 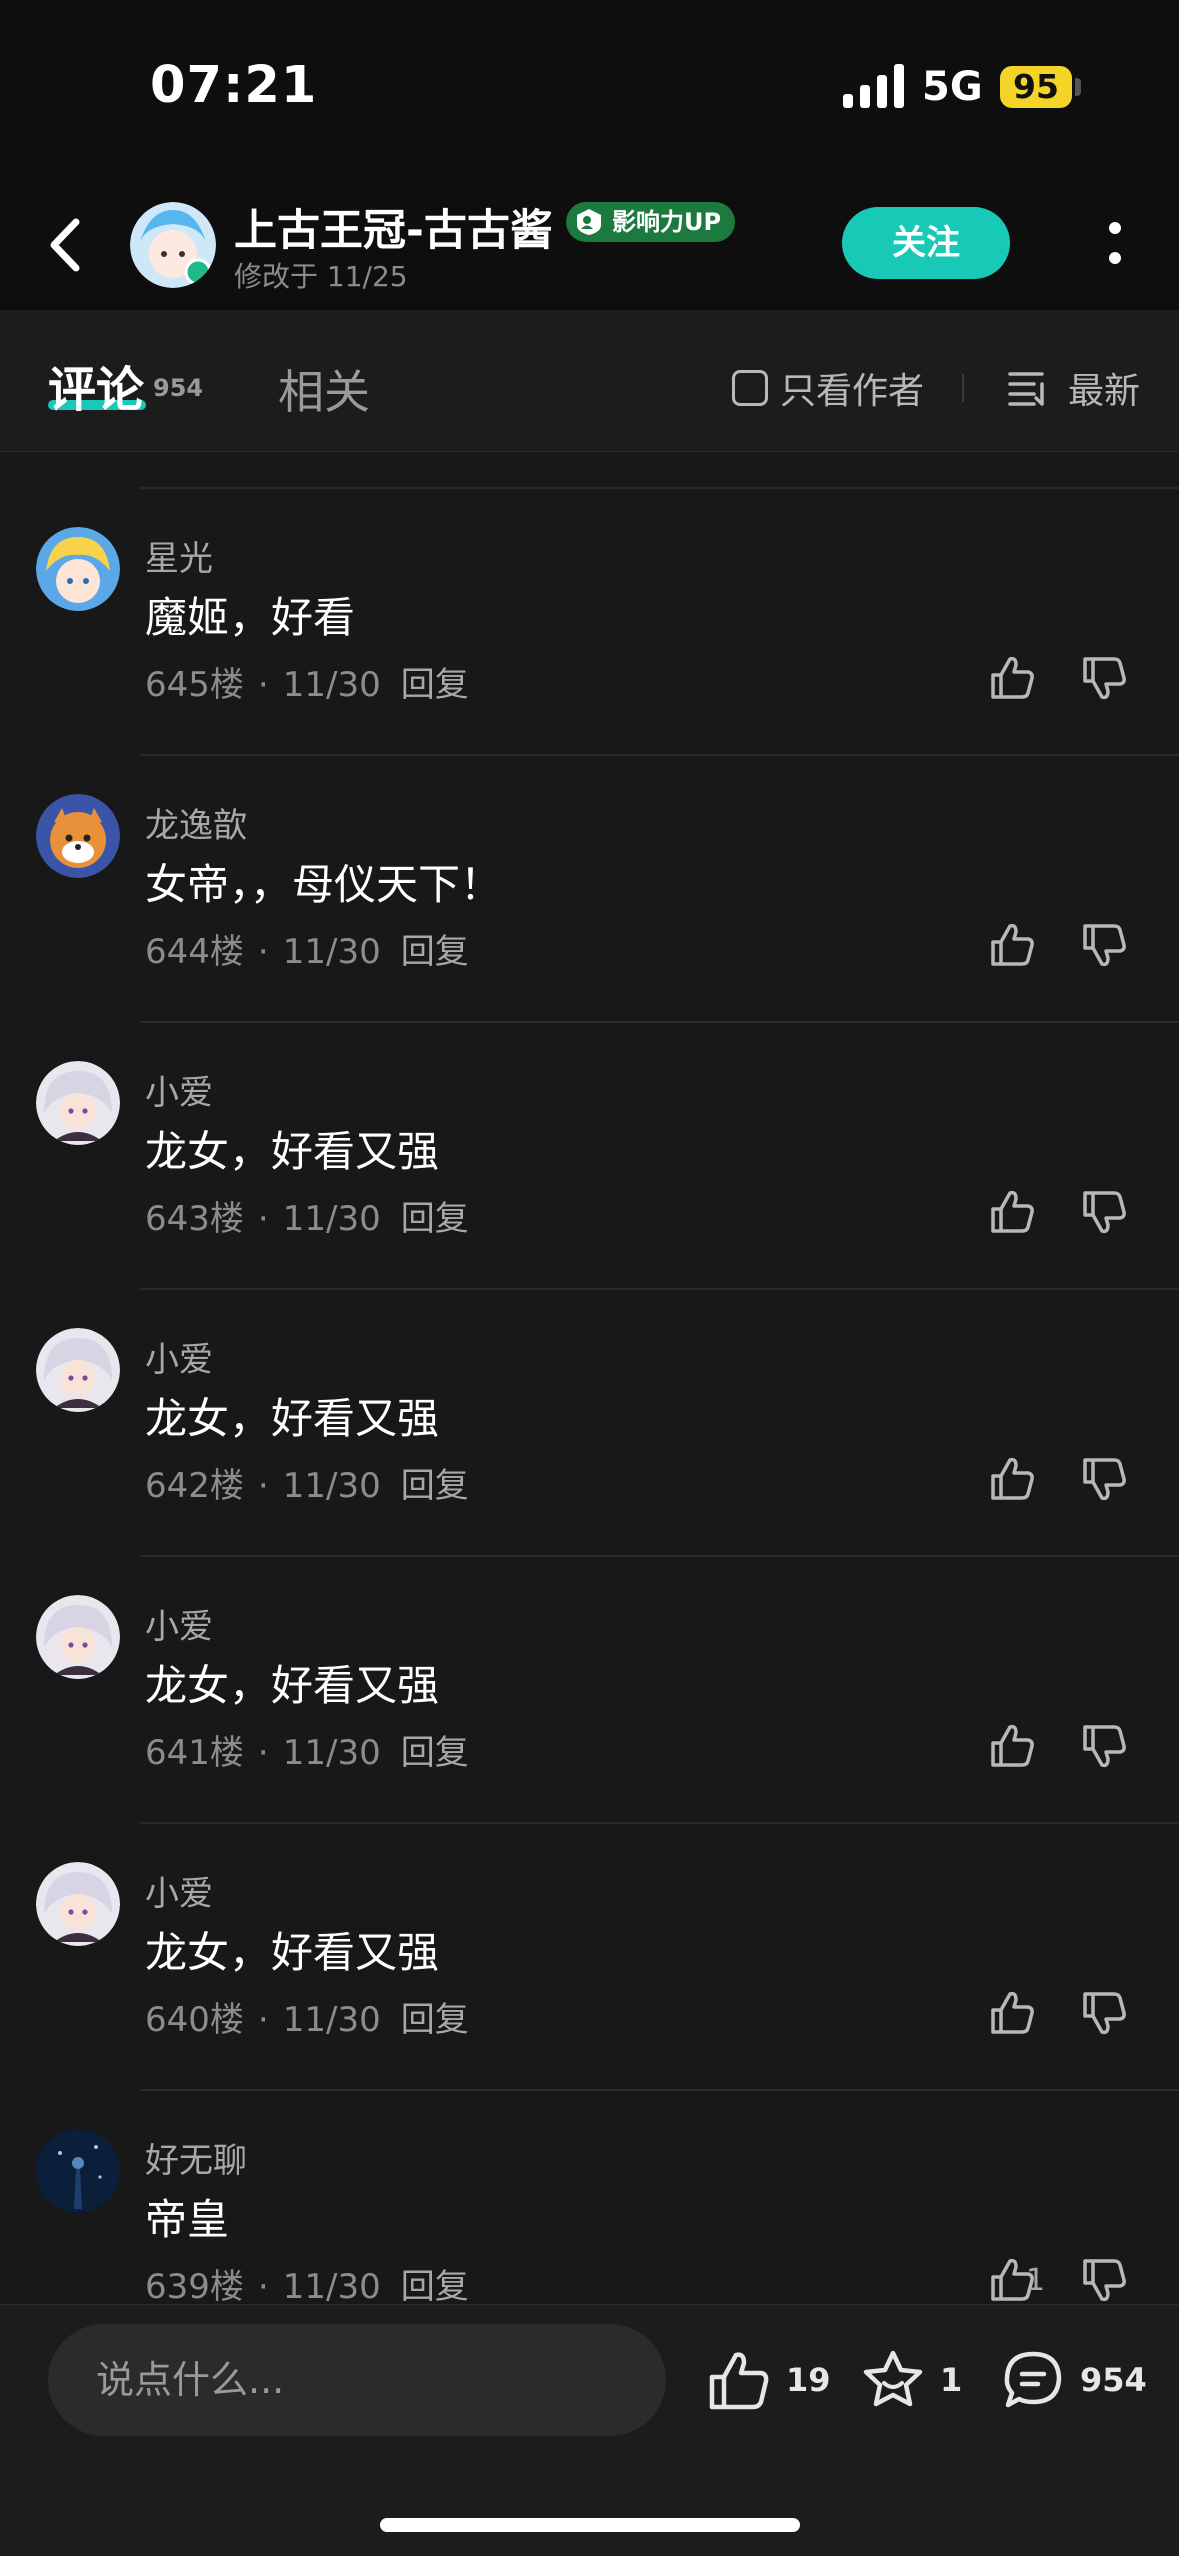 I want to click on comment-item: 好无聊帝皇 639楼 · 11/30 回复 1, so click(x=589, y=2197).